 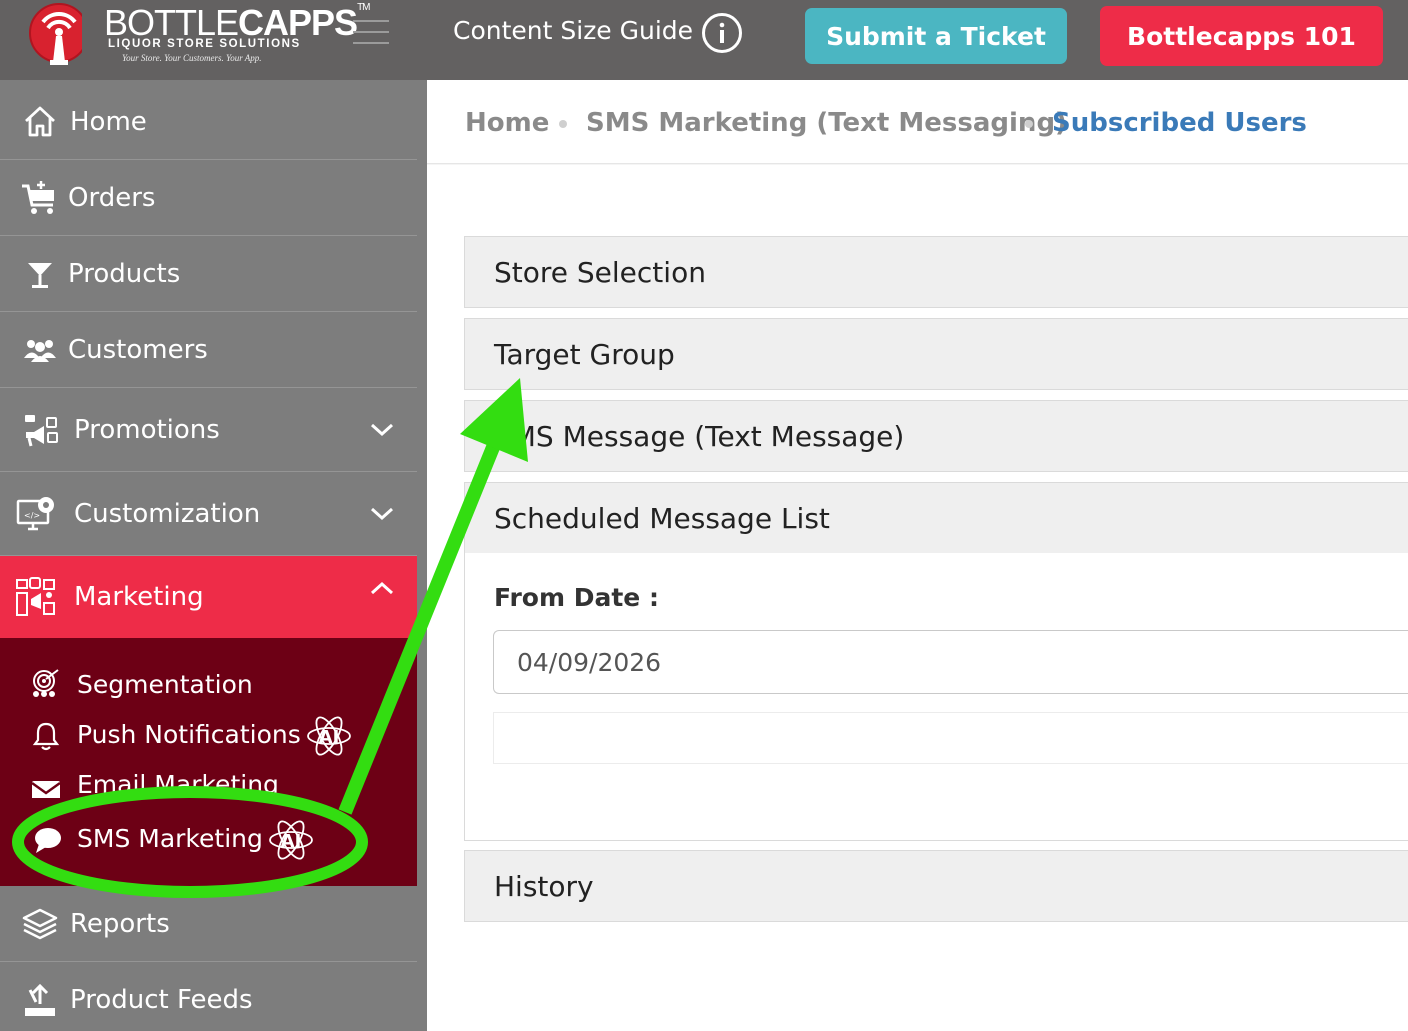 I want to click on megaphone-icon, so click(x=41, y=430).